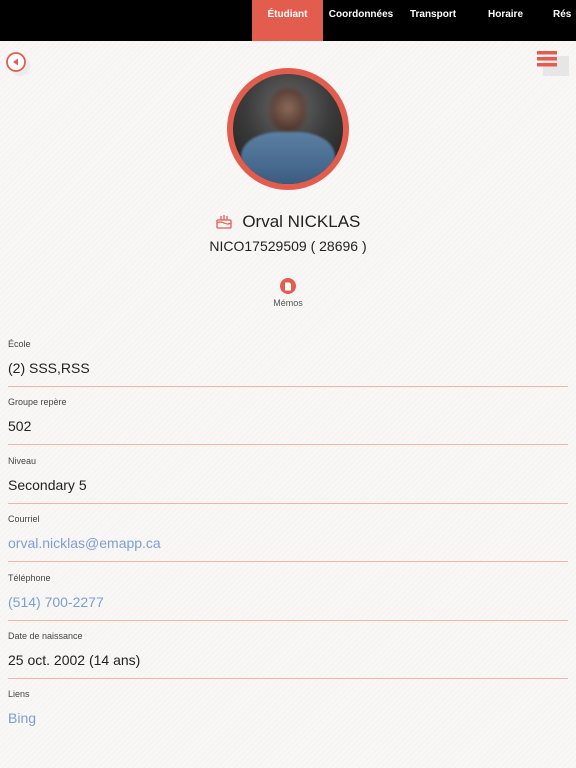  Describe the element at coordinates (288, 707) in the screenshot. I see `field-liens: Liens Bing` at that location.